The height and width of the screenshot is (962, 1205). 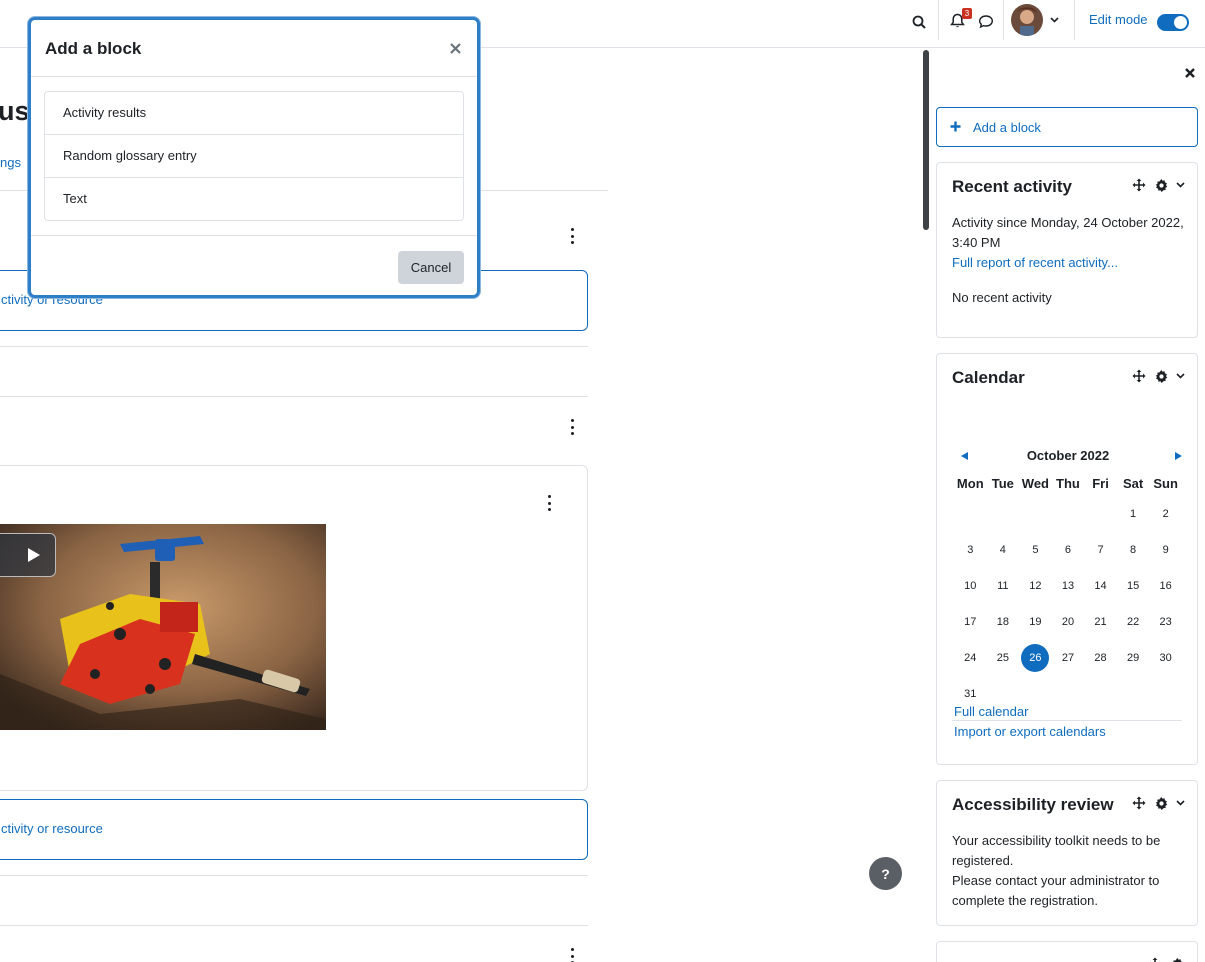 I want to click on cancel-button: Cancel, so click(x=431, y=267).